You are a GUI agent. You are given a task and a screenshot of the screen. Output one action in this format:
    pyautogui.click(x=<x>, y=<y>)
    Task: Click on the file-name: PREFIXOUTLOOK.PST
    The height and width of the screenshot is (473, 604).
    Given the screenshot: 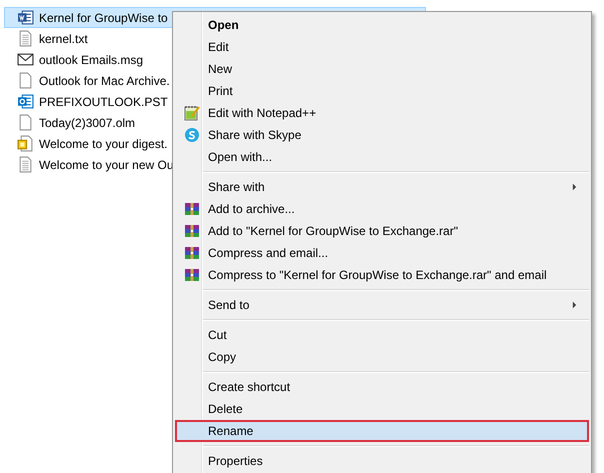 What is the action you would take?
    pyautogui.click(x=103, y=101)
    